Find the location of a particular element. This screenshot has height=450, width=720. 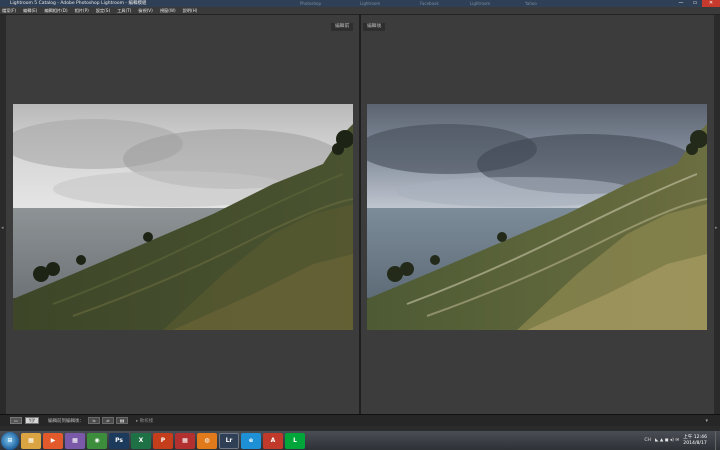

ghost-tab-5: Yahoo is located at coordinates (531, 3).